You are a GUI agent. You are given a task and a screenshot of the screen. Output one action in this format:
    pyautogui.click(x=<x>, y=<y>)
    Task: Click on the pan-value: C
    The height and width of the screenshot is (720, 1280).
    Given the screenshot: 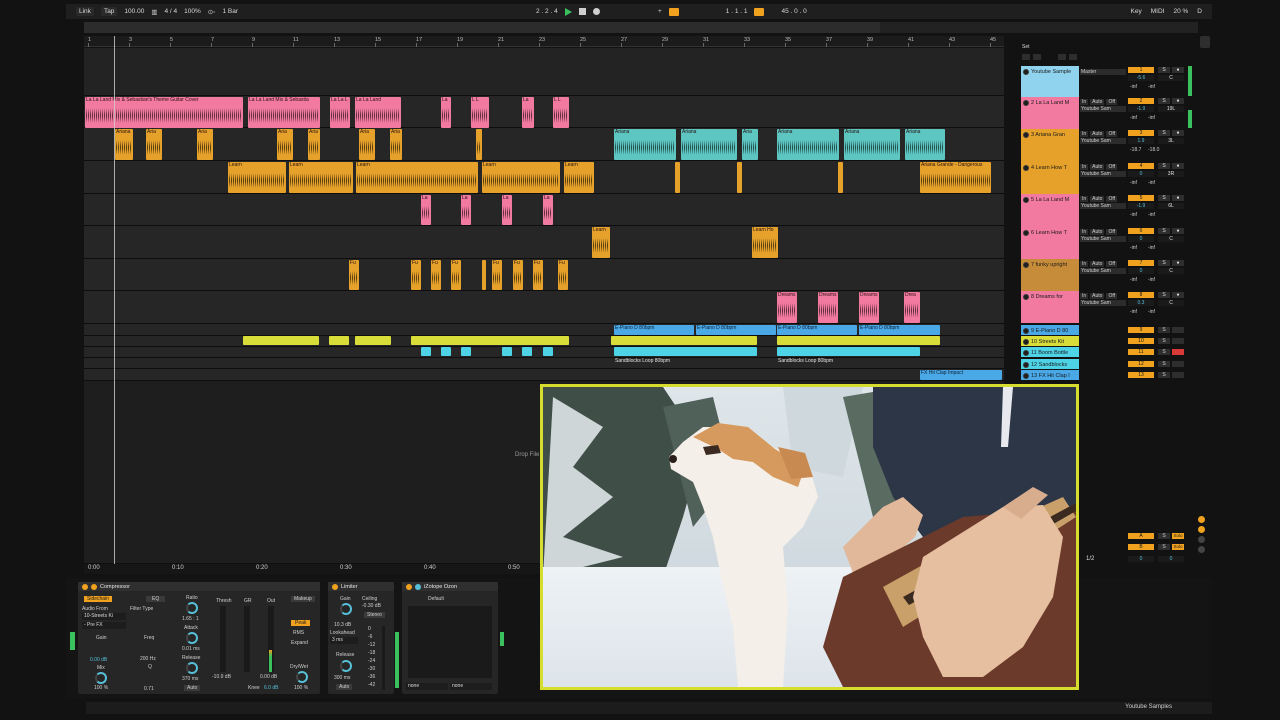 What is the action you would take?
    pyautogui.click(x=1171, y=239)
    